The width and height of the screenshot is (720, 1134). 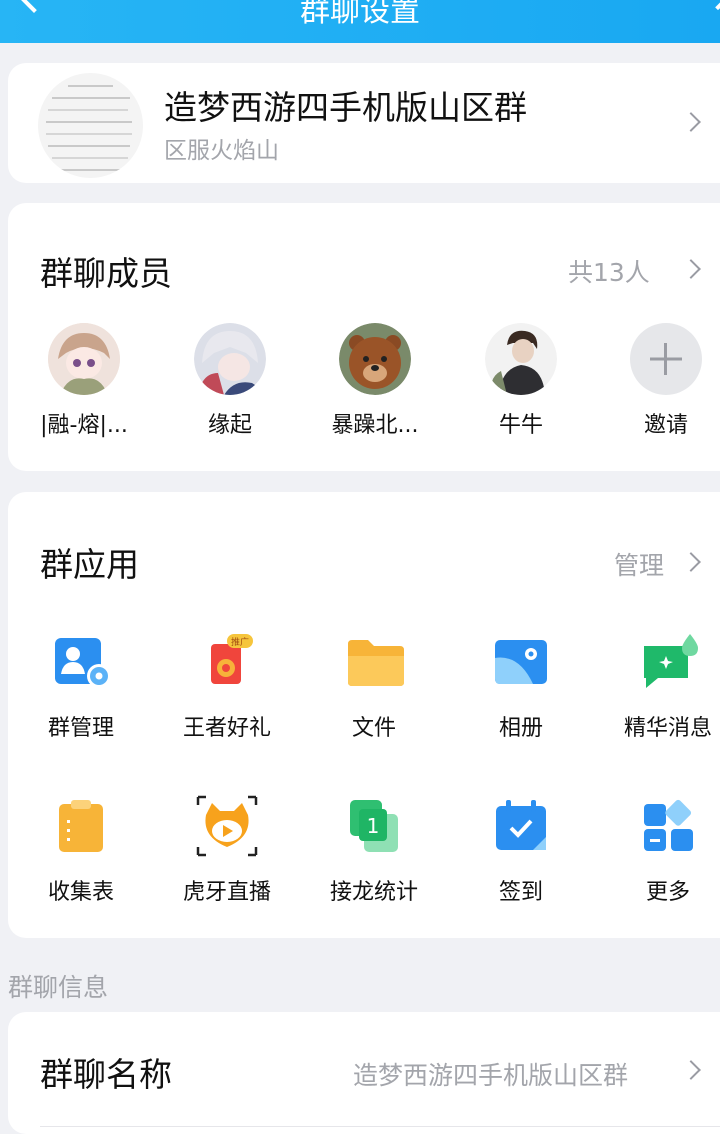 I want to click on svg-text: 1, so click(x=373, y=826).